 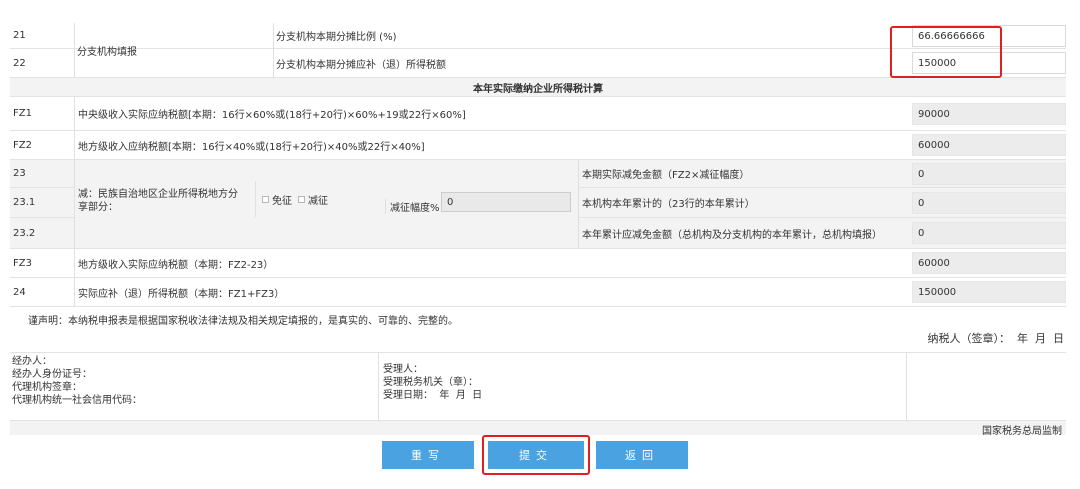 What do you see at coordinates (742, 173) in the screenshot?
I see `row-label: 本期实际减免金额（FZ2×减征幅度）` at bounding box center [742, 173].